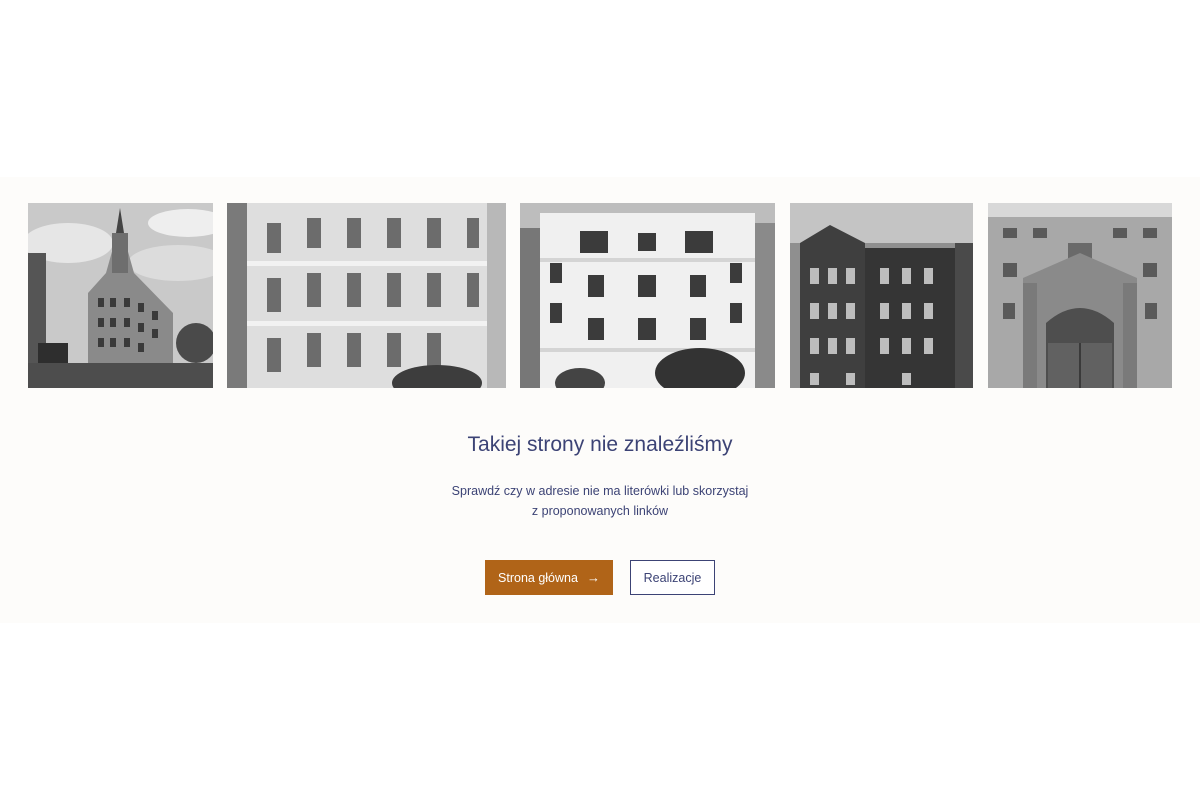  Describe the element at coordinates (538, 577) in the screenshot. I see `home-page-button-label: Strona główna` at that location.